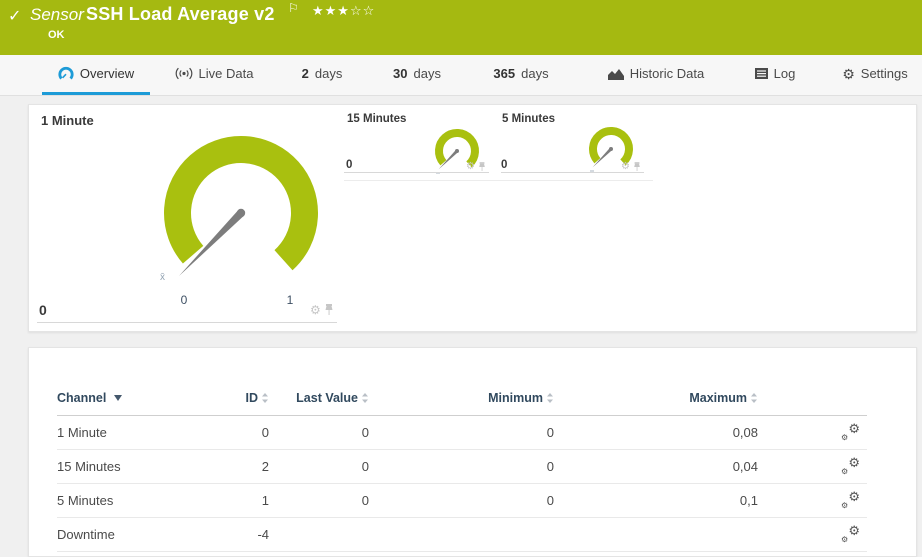  What do you see at coordinates (461, 27) in the screenshot?
I see `sensor-header: ✓ Sensor SSH Load Average v2 ⚐ ★★★☆☆ OK` at bounding box center [461, 27].